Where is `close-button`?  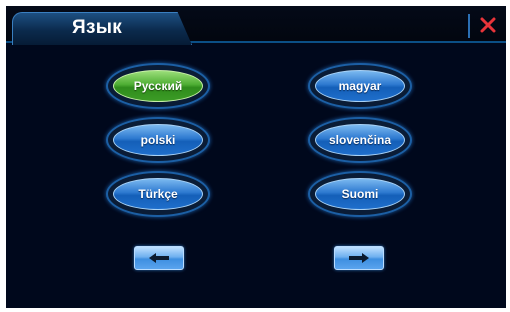 close-button is located at coordinates (488, 25).